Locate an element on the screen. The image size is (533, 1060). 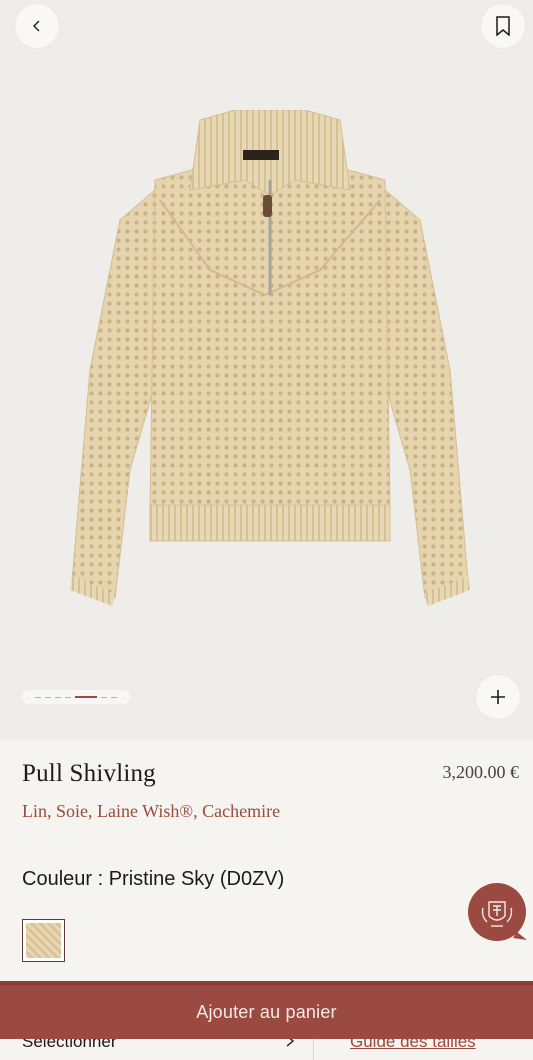
bookmark-icon is located at coordinates (503, 26).